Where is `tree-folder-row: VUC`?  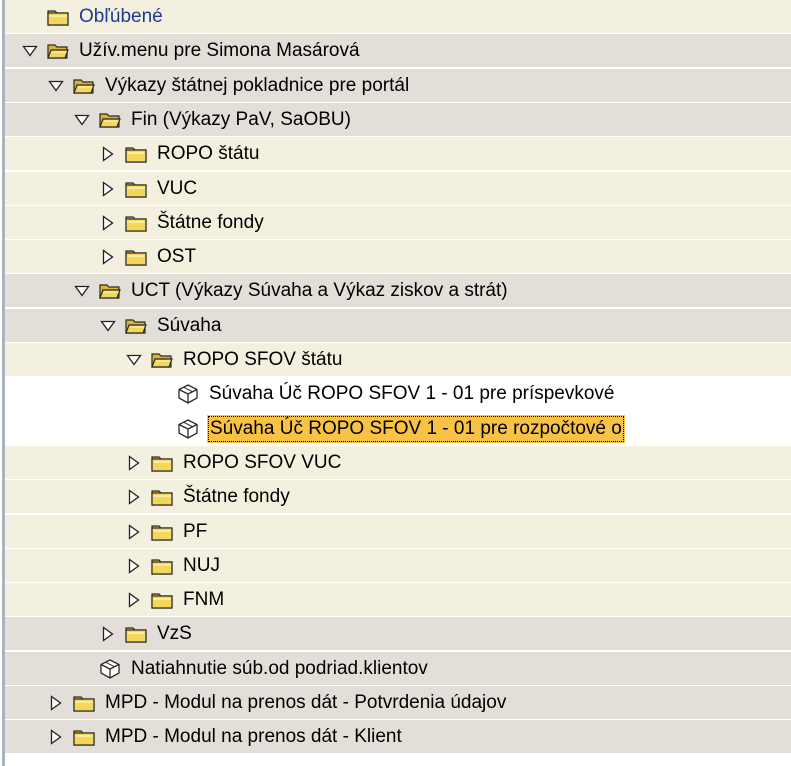 tree-folder-row: VUC is located at coordinates (398, 189).